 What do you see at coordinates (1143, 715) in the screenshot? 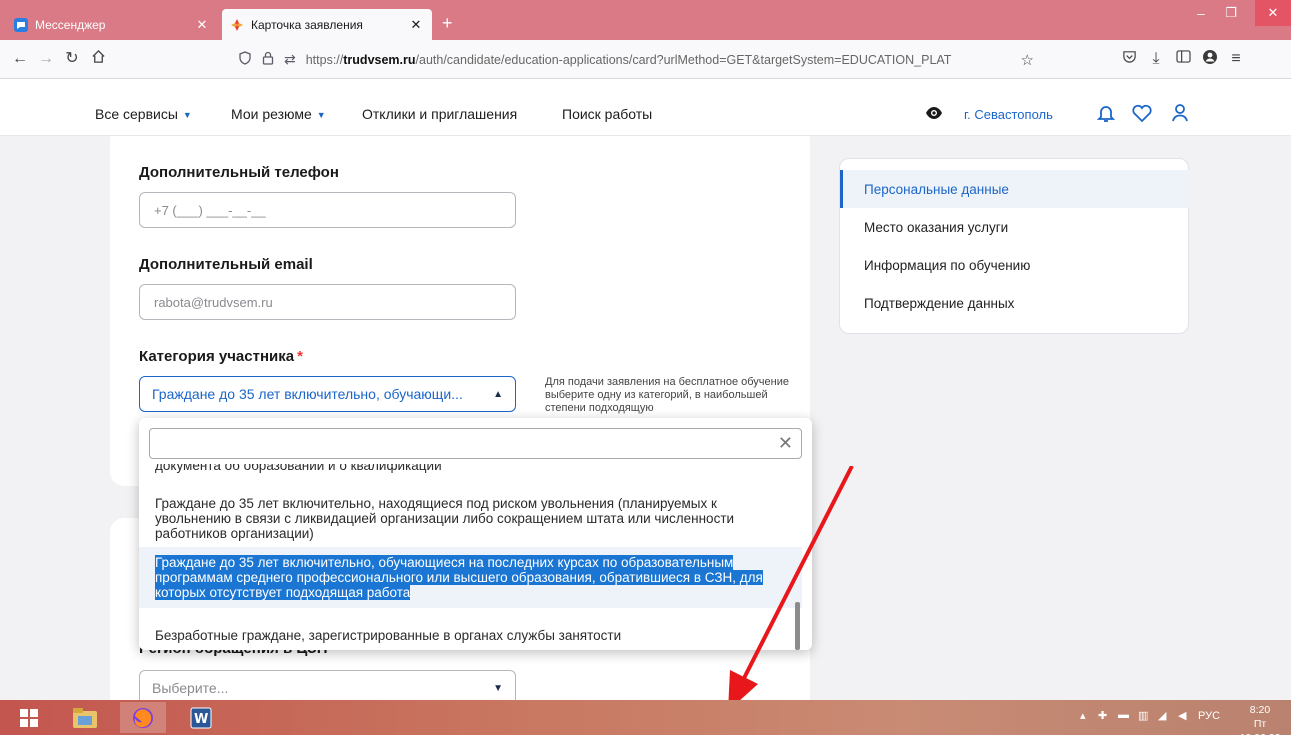
I see `network-tray-icon: ▥` at bounding box center [1143, 715].